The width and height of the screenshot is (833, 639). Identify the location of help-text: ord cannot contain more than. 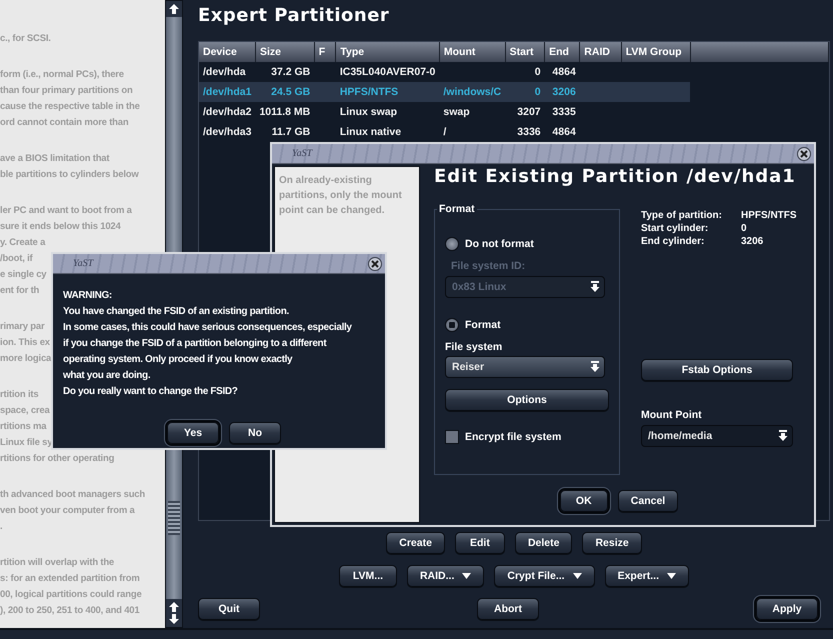
(64, 123).